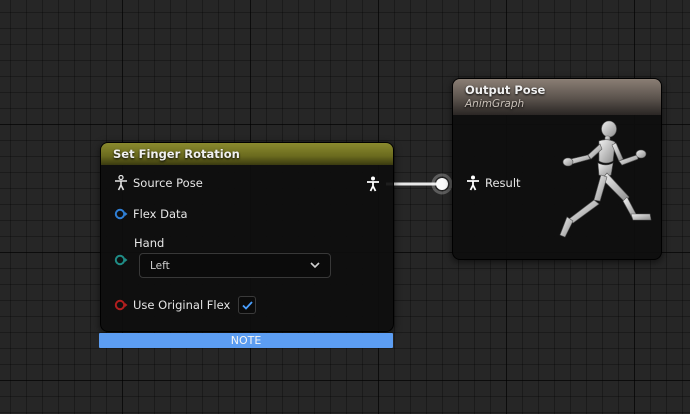  I want to click on output-pose-header: Output Pose AnimGraph, so click(557, 97).